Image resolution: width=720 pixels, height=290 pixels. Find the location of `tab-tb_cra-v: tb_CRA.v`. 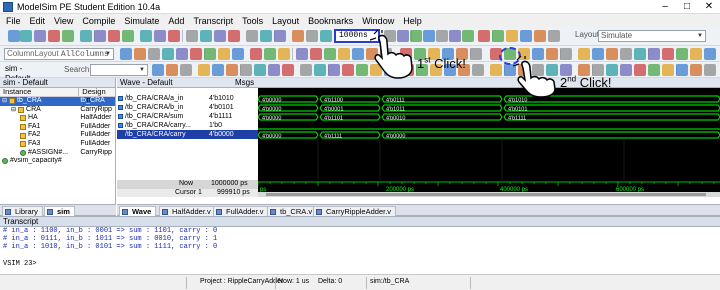

tab-tb_cra-v: tb_CRA.v is located at coordinates (292, 211).